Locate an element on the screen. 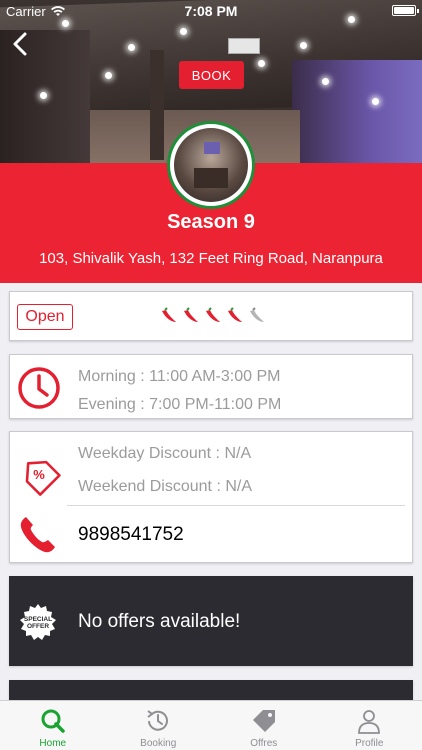 The image size is (422, 750). chevron-left-icon is located at coordinates (20, 44).